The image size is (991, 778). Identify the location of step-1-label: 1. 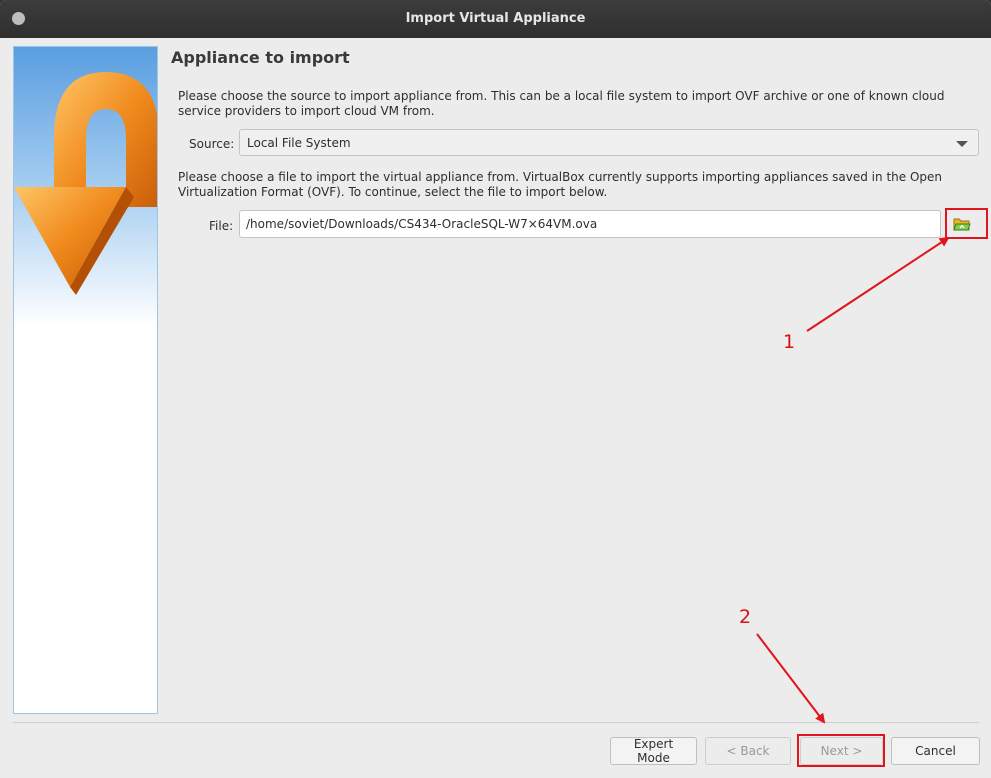
(789, 342).